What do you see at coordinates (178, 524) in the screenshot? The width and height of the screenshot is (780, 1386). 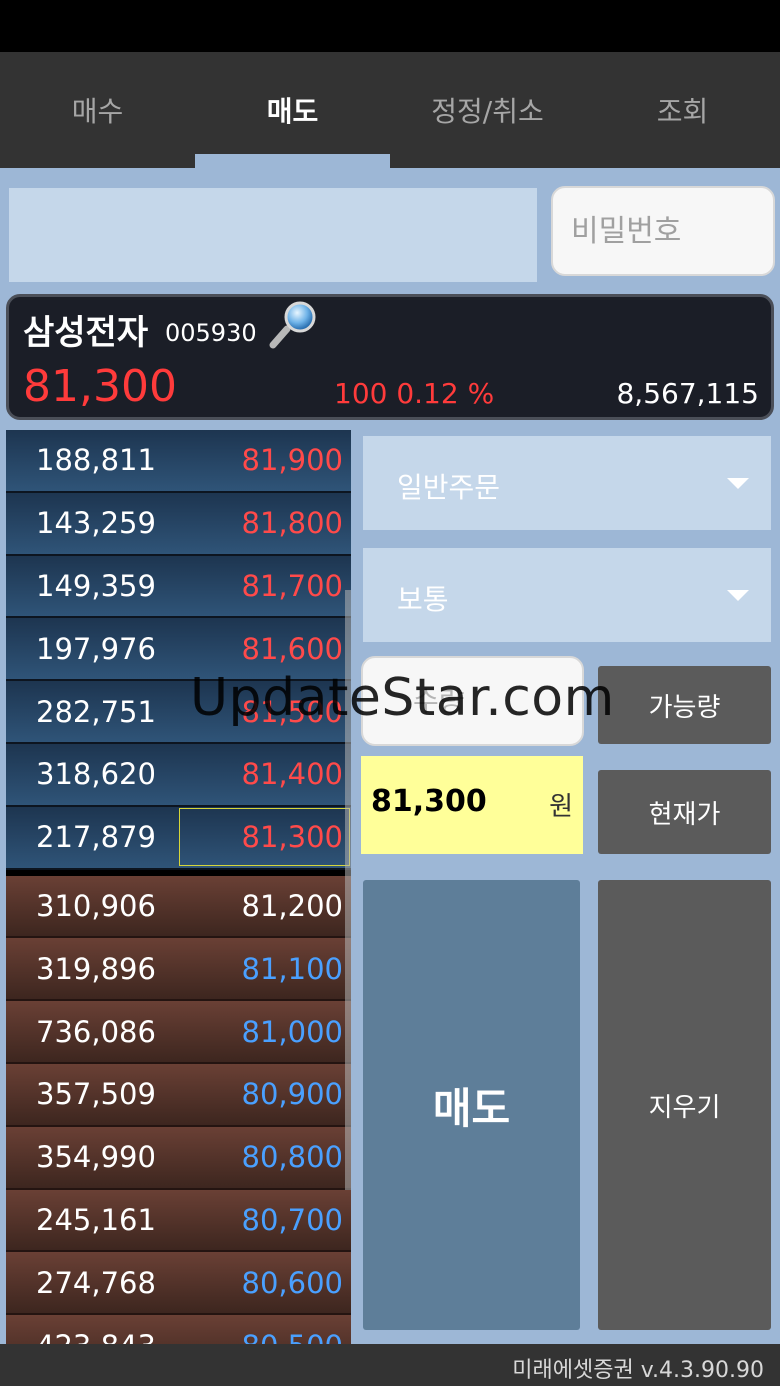 I see `ask-row: 143,259 81,800` at bounding box center [178, 524].